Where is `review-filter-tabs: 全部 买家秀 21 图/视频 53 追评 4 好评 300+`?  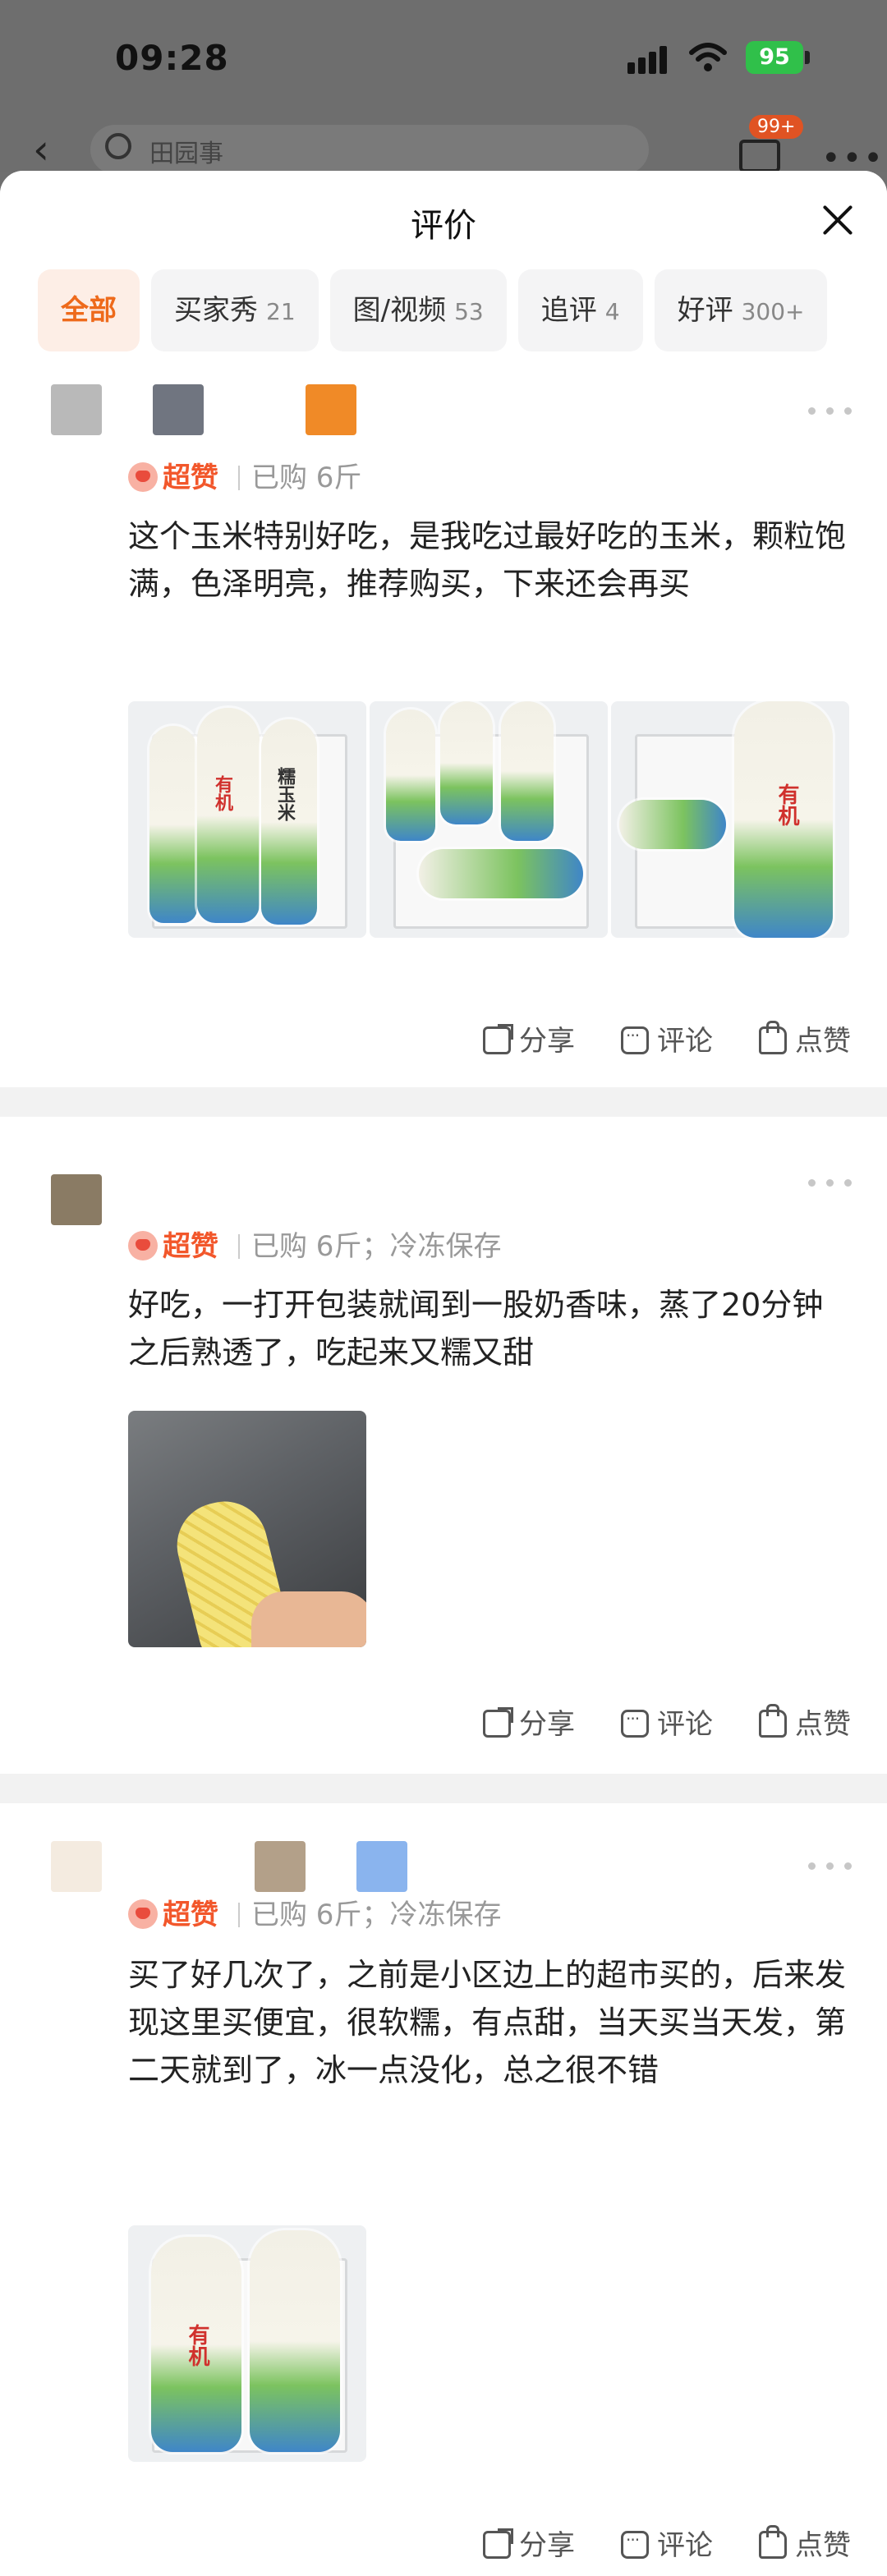
review-filter-tabs: 全部 买家秀 21 图/视频 53 追评 4 好评 300+ is located at coordinates (443, 310).